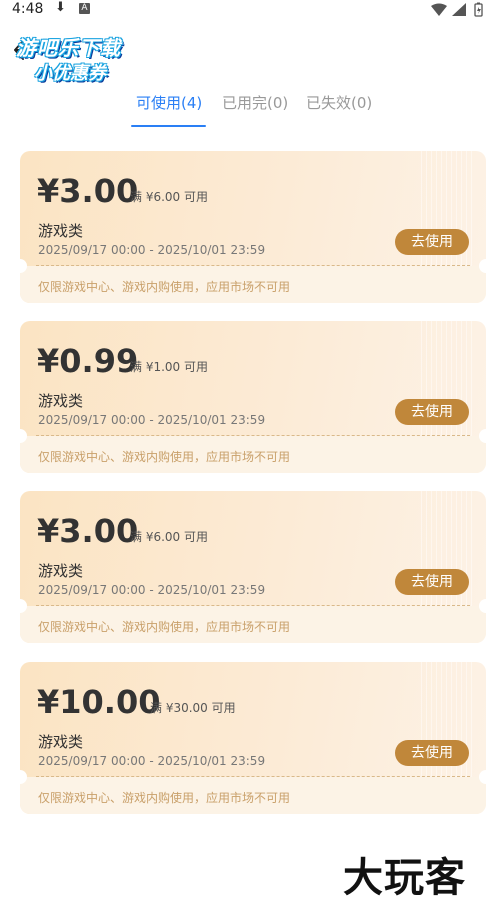 This screenshot has height=907, width=504. I want to click on tab-bar: 可使用(4) 已用完(0) 已失效(0), so click(252, 112).